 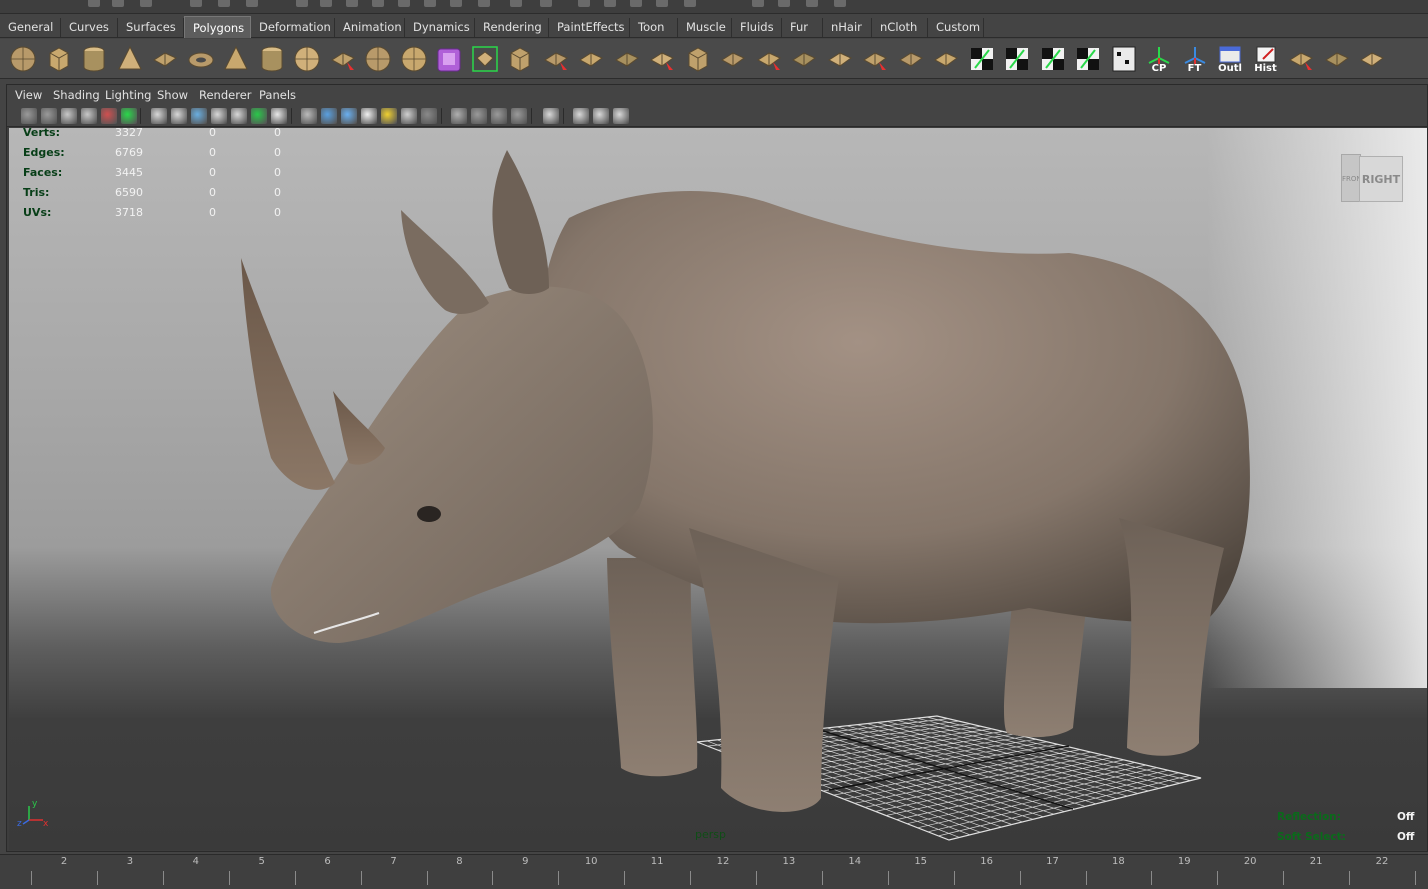 I want to click on all-lights-icon, so click(x=409, y=116).